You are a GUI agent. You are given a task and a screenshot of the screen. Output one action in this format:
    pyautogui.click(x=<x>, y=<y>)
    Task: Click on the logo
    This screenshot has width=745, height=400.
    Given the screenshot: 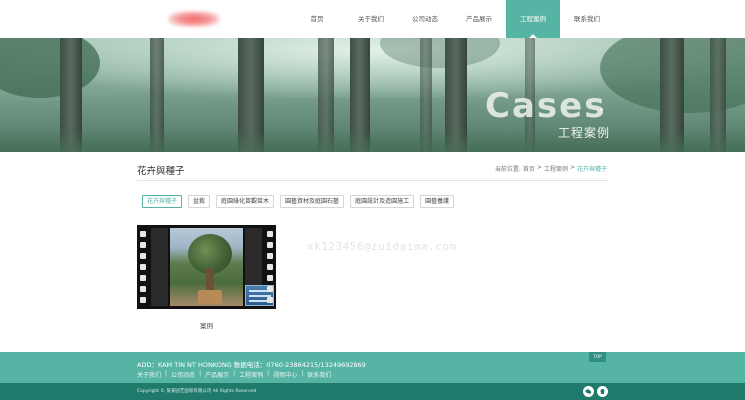 What is the action you would take?
    pyautogui.click(x=194, y=19)
    